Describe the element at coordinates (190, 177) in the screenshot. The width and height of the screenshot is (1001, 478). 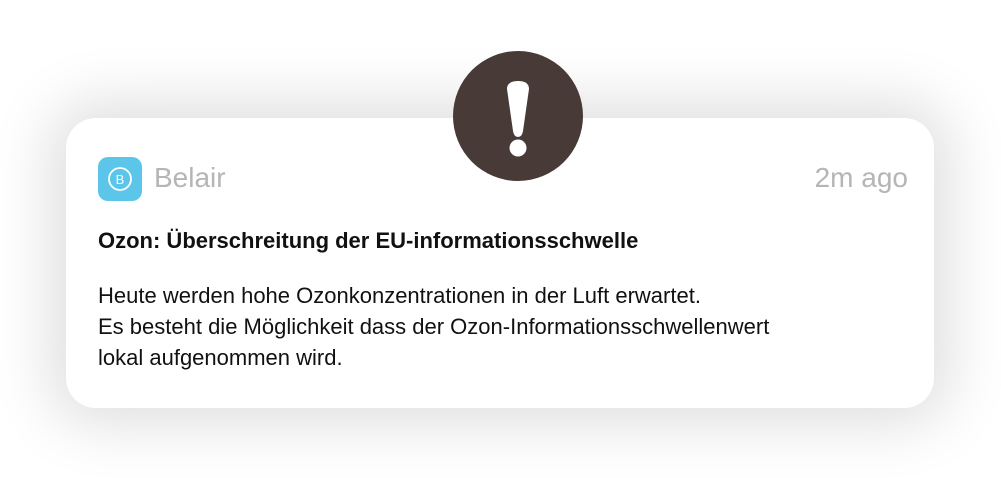
I see `app-name: Belair` at that location.